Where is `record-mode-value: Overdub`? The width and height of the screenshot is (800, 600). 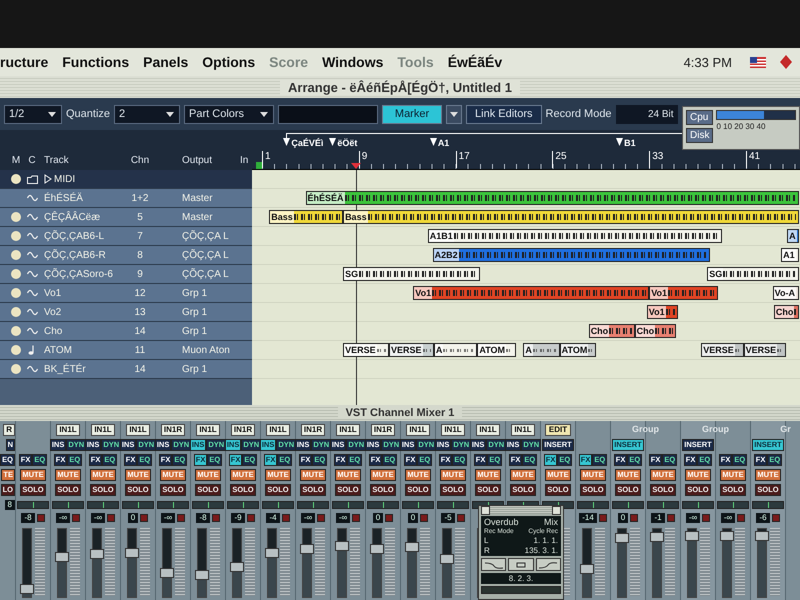 record-mode-value: Overdub is located at coordinates (501, 522).